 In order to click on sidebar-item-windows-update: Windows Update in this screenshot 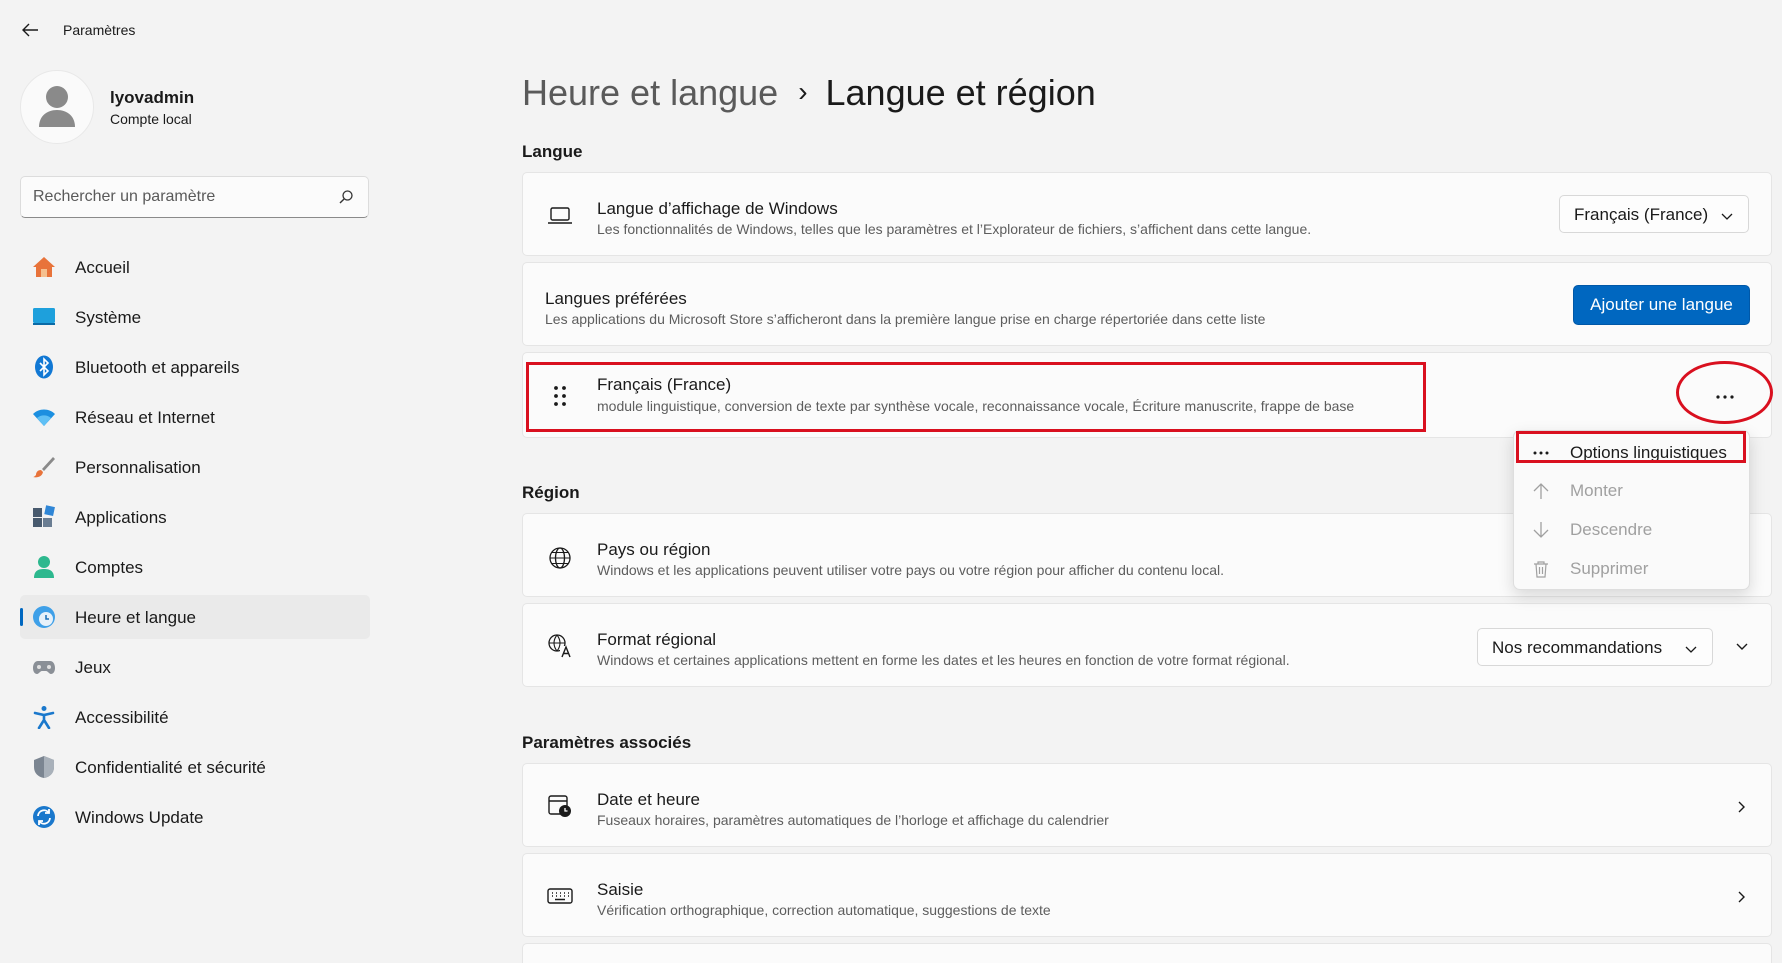, I will do `click(195, 817)`.